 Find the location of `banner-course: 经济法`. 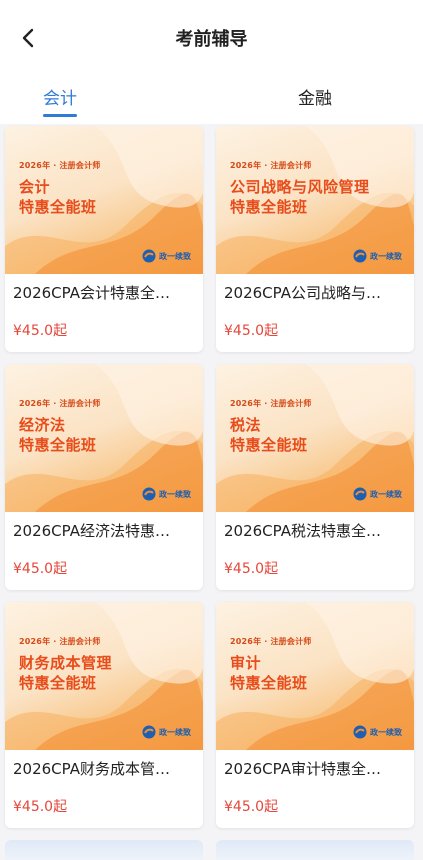

banner-course: 经济法 is located at coordinates (42, 425).